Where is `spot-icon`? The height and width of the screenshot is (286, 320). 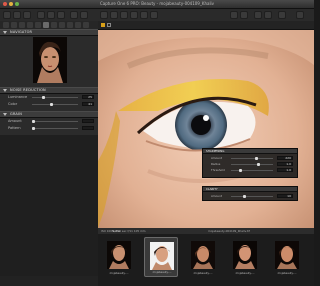 spot-icon is located at coordinates (144, 15).